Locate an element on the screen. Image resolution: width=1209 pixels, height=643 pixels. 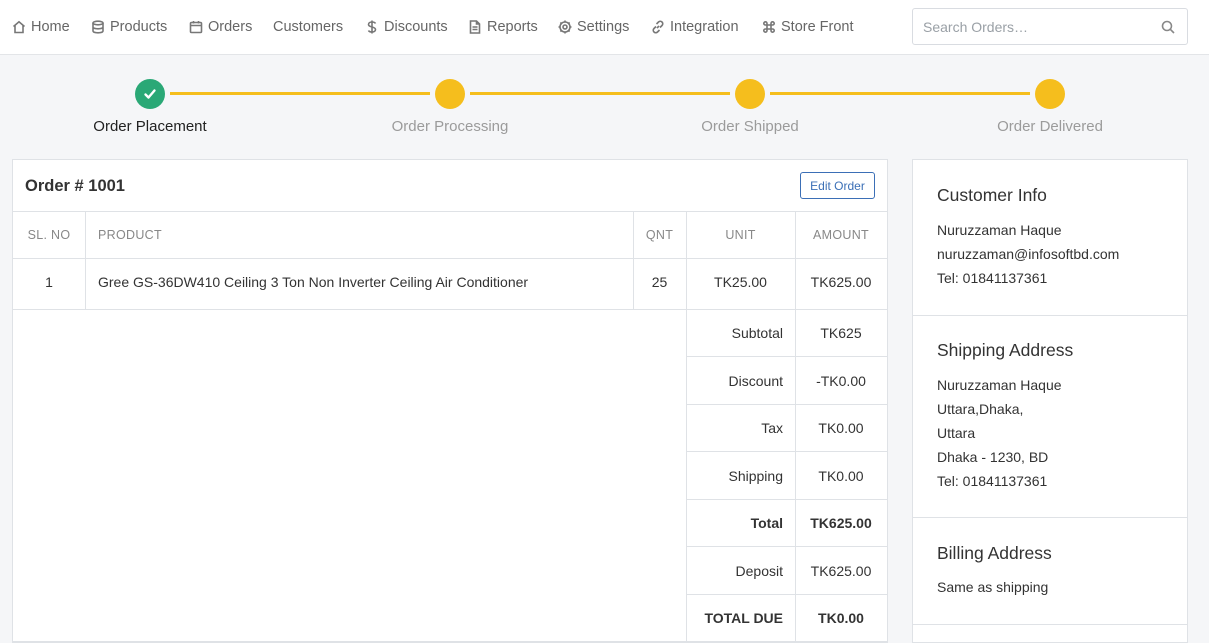
check-icon is located at coordinates (150, 94).